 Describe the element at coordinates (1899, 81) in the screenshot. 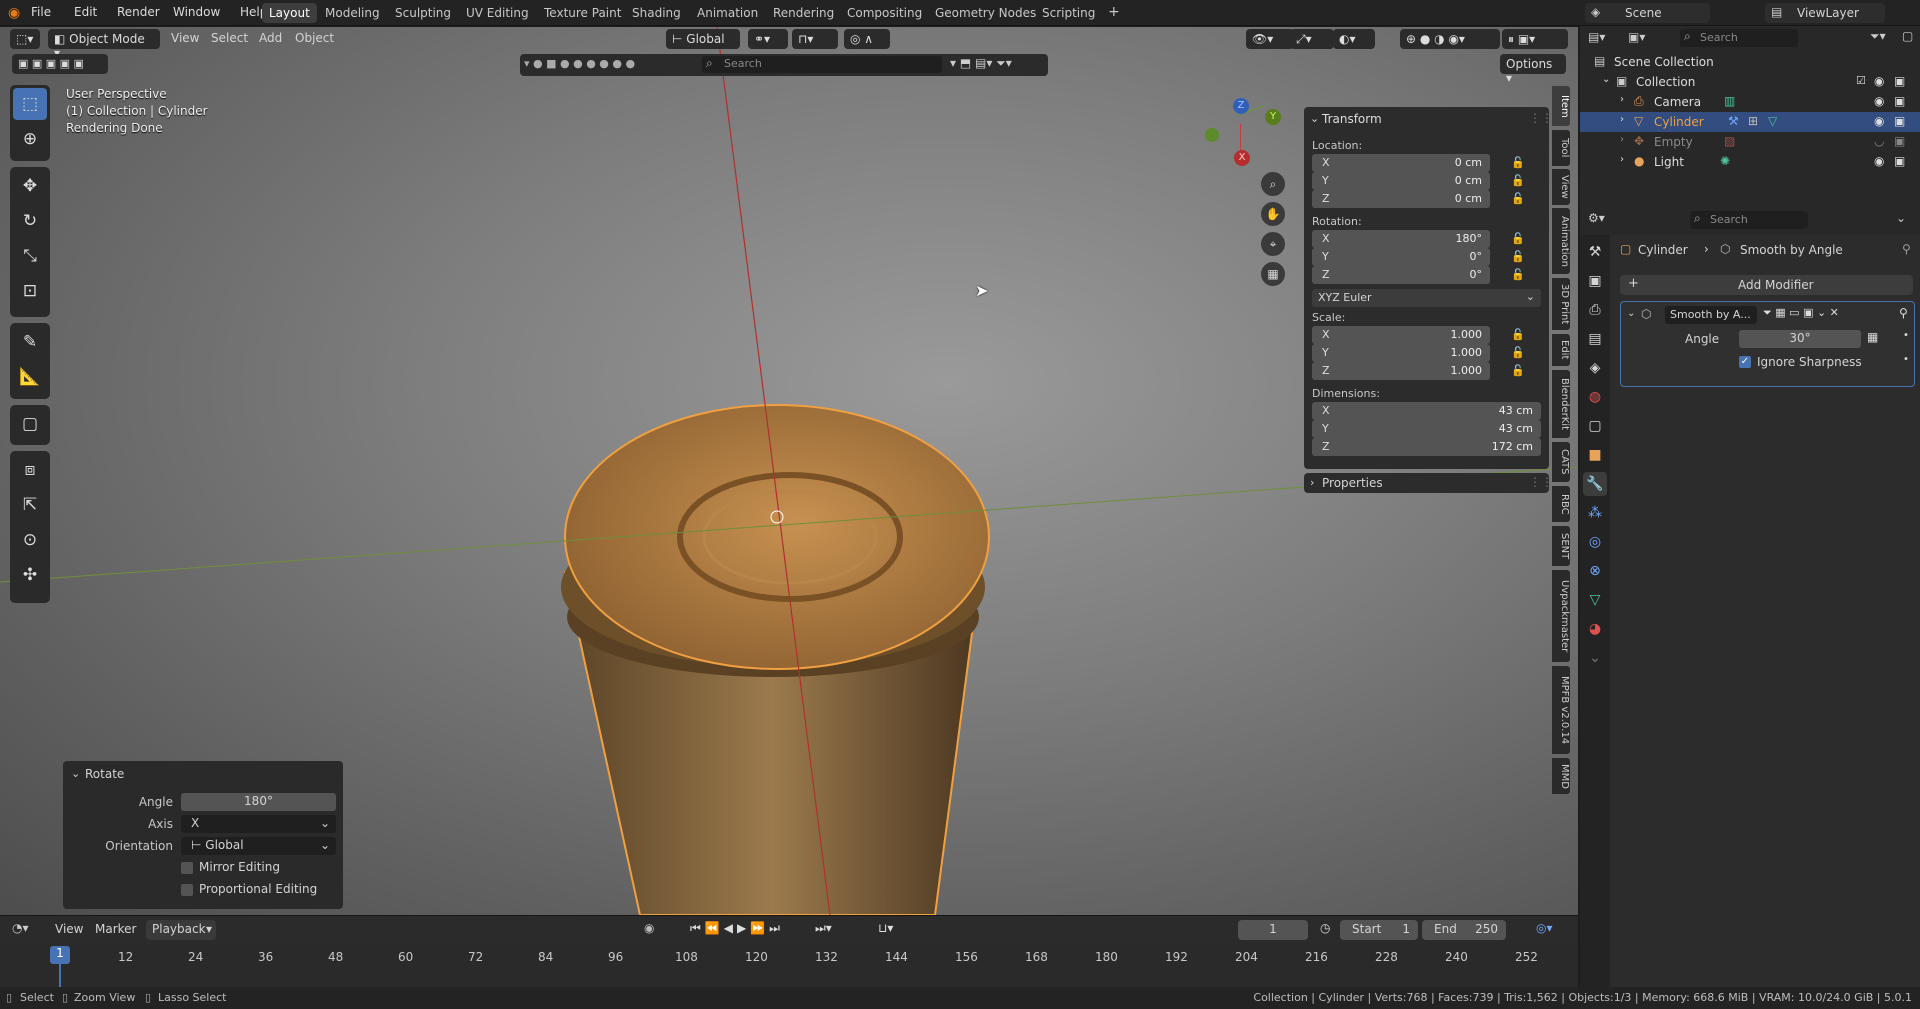

I see `render-camera-icon: ▣` at that location.